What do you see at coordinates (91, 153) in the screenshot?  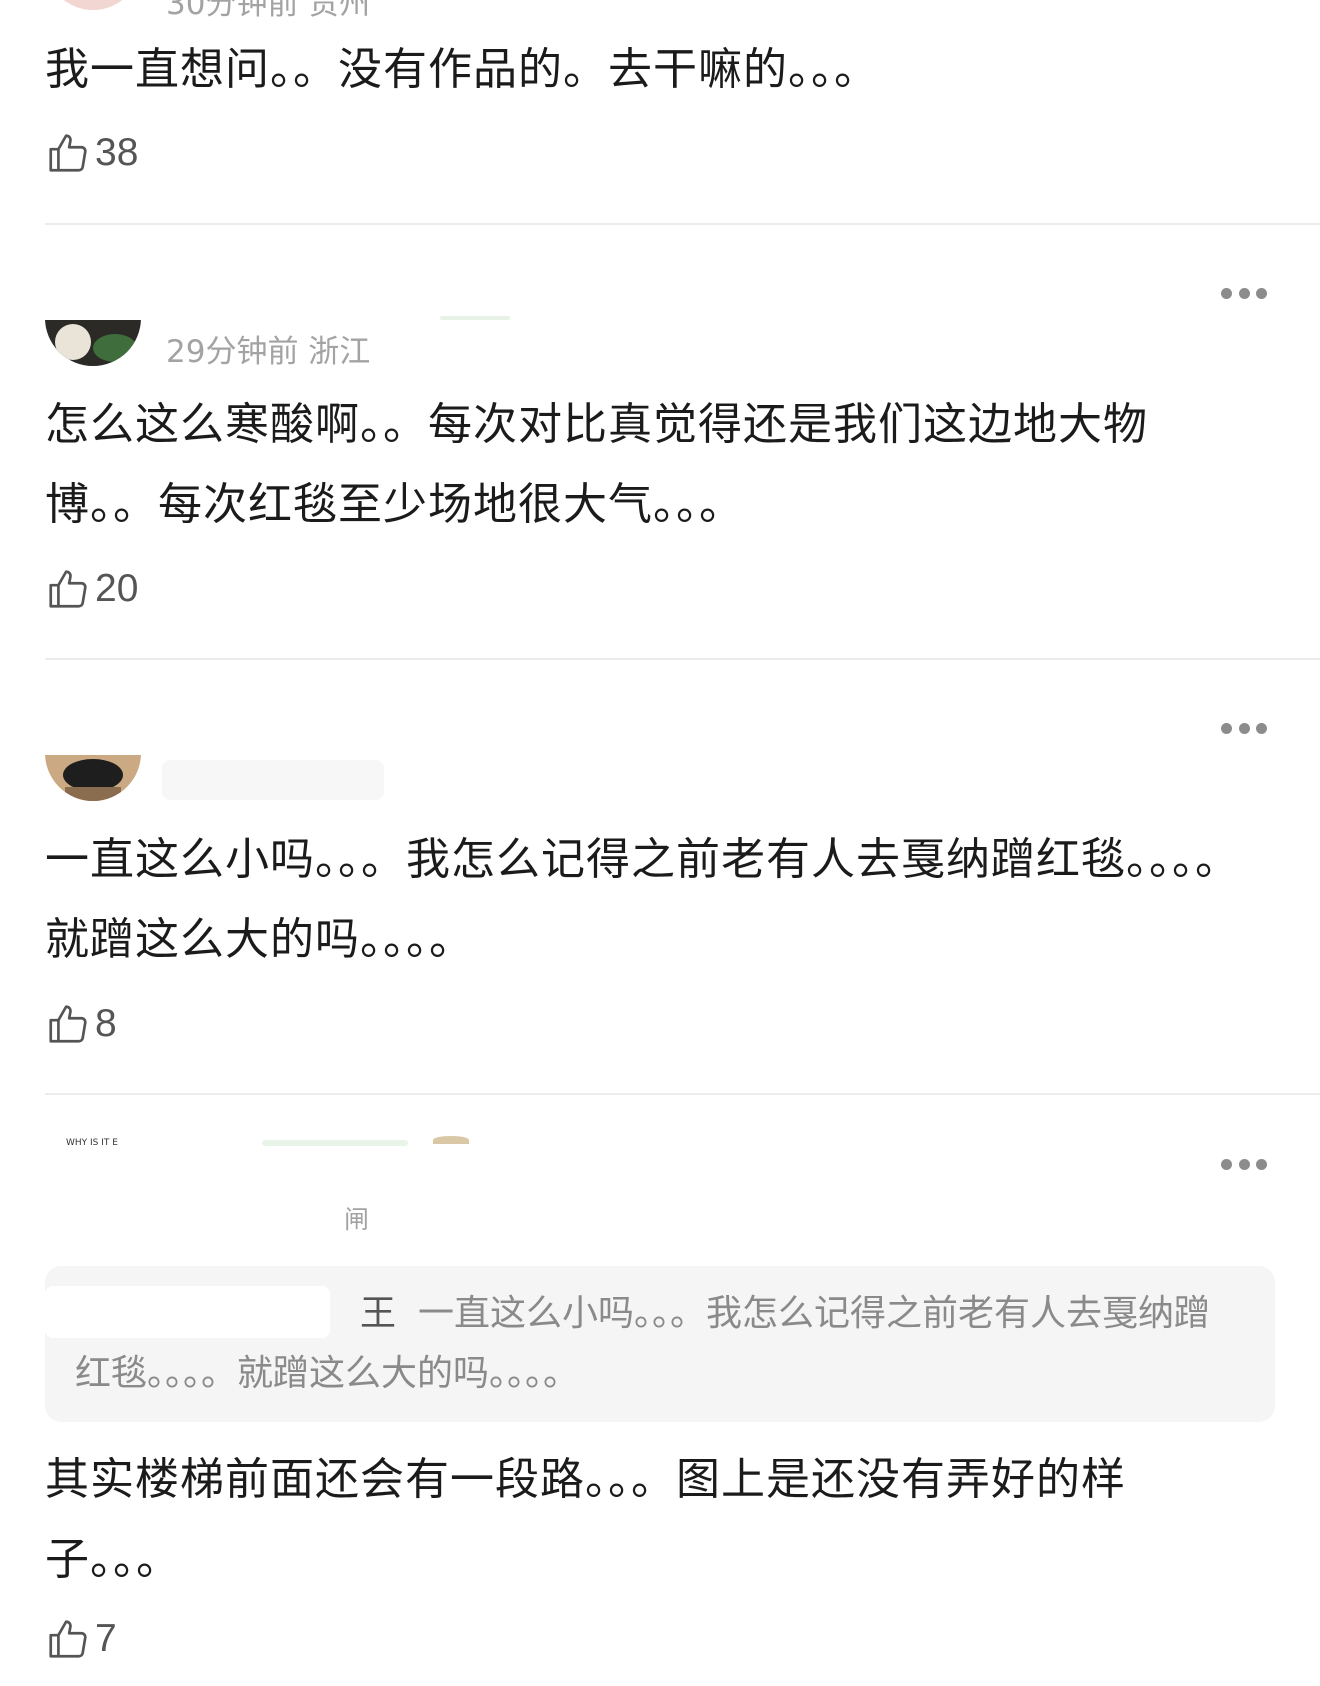 I see `like-button: 38` at bounding box center [91, 153].